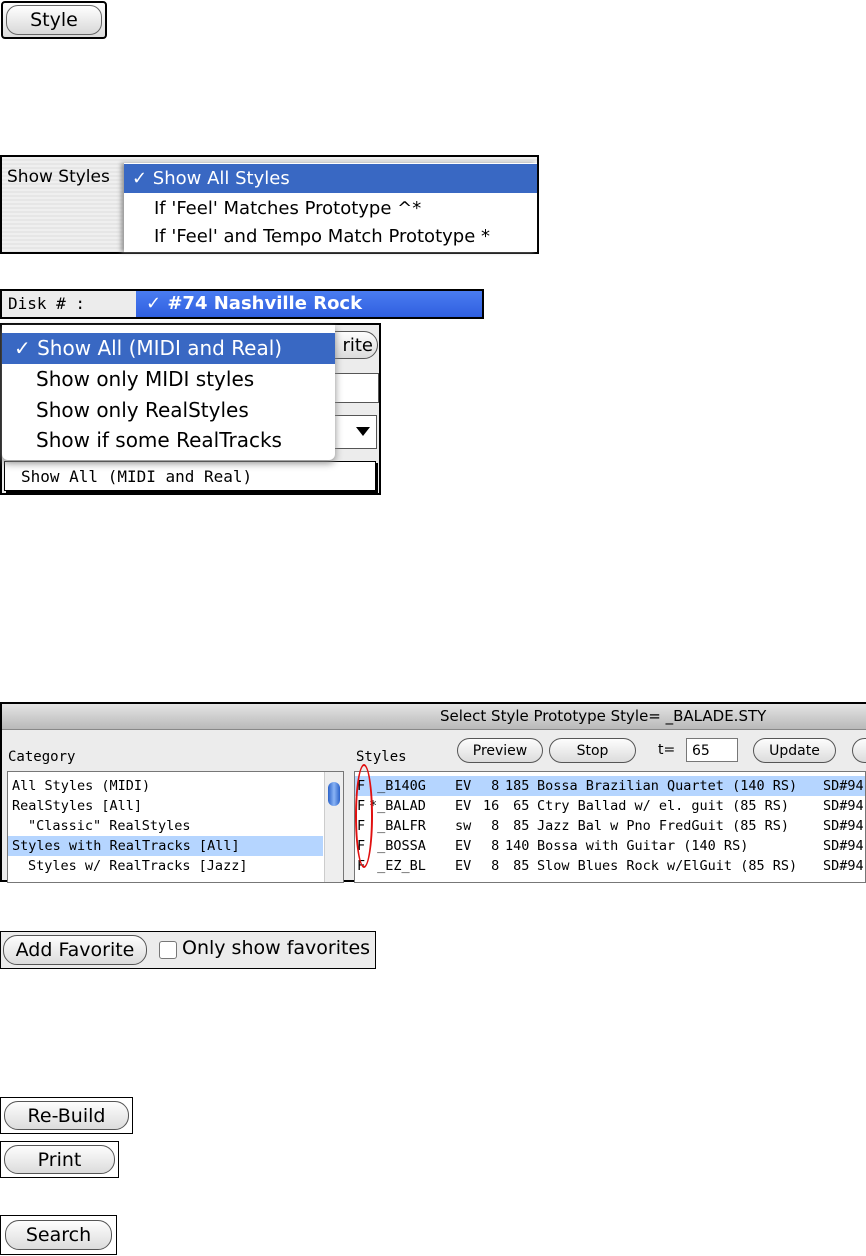  I want to click on add-favorite-button: Add Favorite, so click(75, 950).